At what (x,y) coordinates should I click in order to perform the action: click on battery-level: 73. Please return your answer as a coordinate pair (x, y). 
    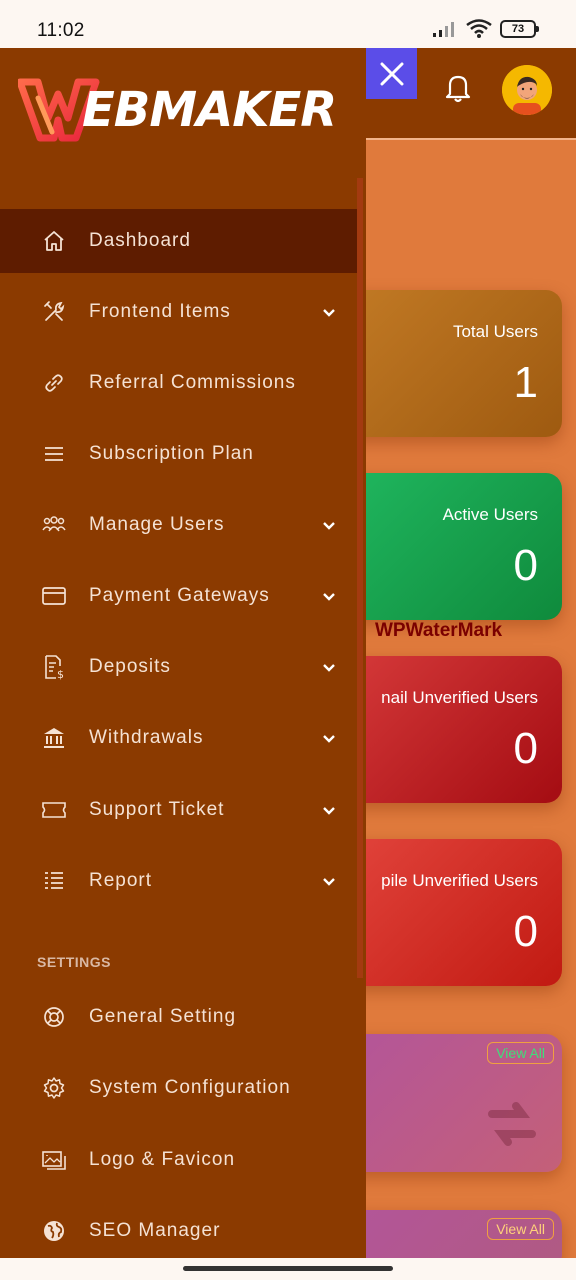
    Looking at the image, I should click on (518, 29).